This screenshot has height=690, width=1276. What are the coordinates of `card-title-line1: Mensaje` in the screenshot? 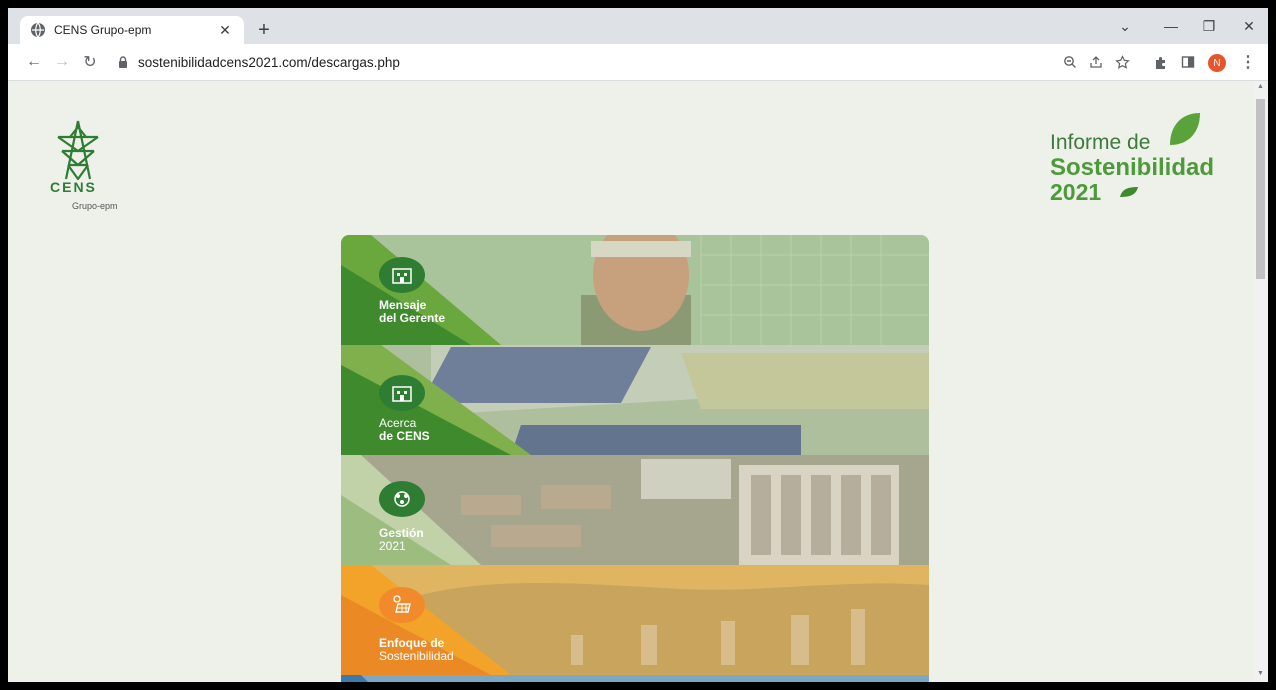 It's located at (403, 305).